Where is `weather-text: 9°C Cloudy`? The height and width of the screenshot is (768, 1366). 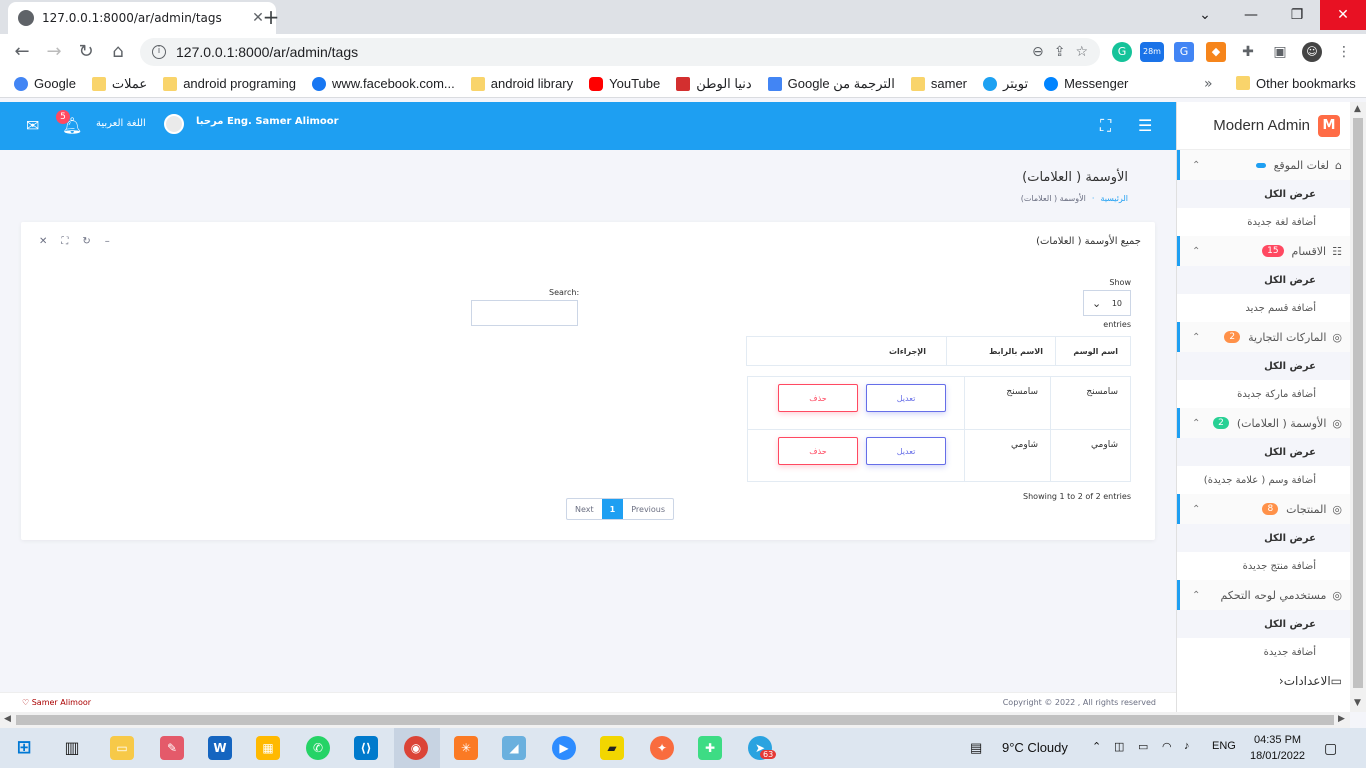 weather-text: 9°C Cloudy is located at coordinates (1035, 747).